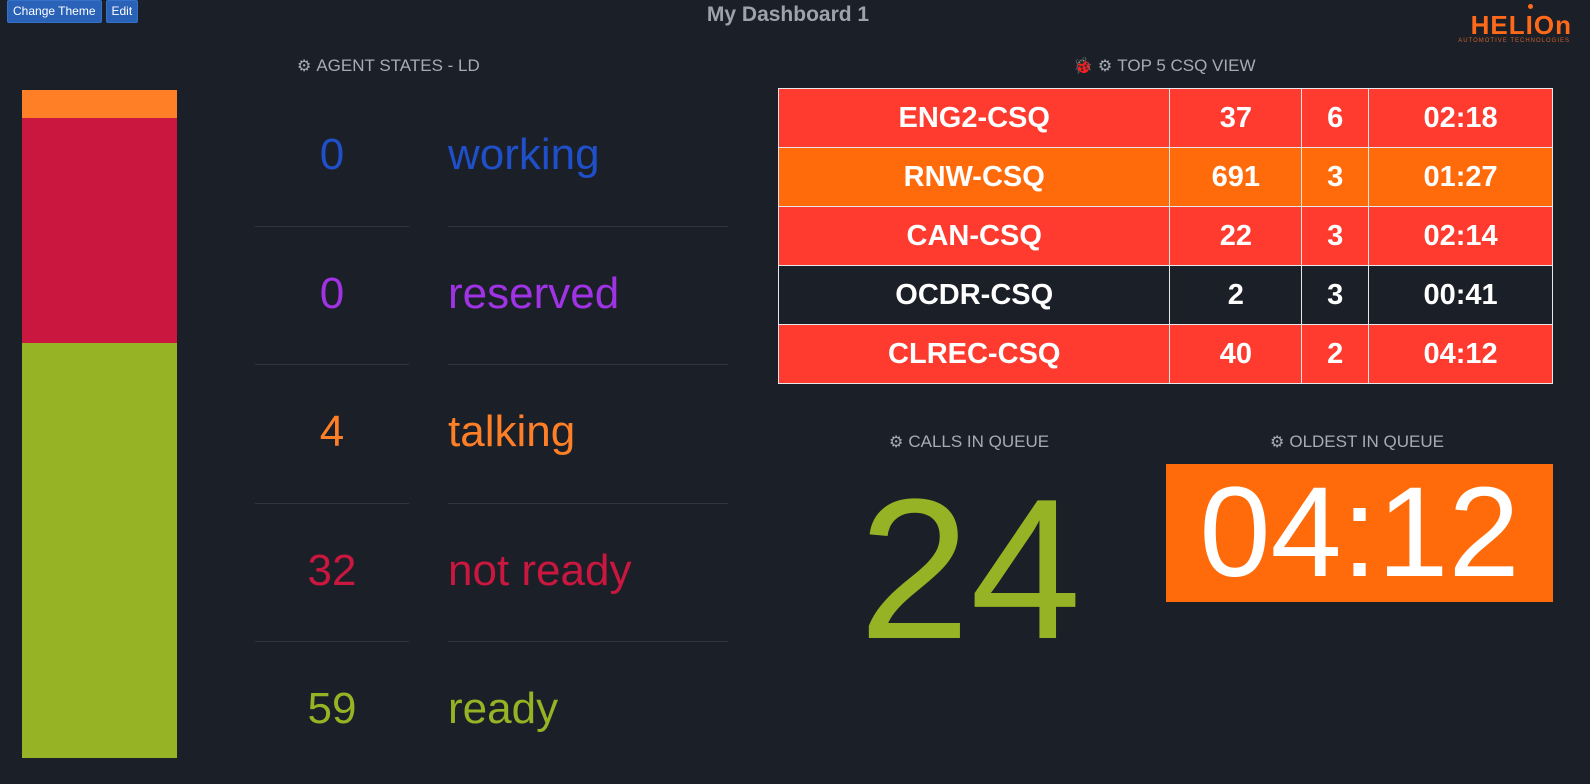  Describe the element at coordinates (398, 65) in the screenshot. I see `agent-states-title: AGENT STATES - LD` at that location.